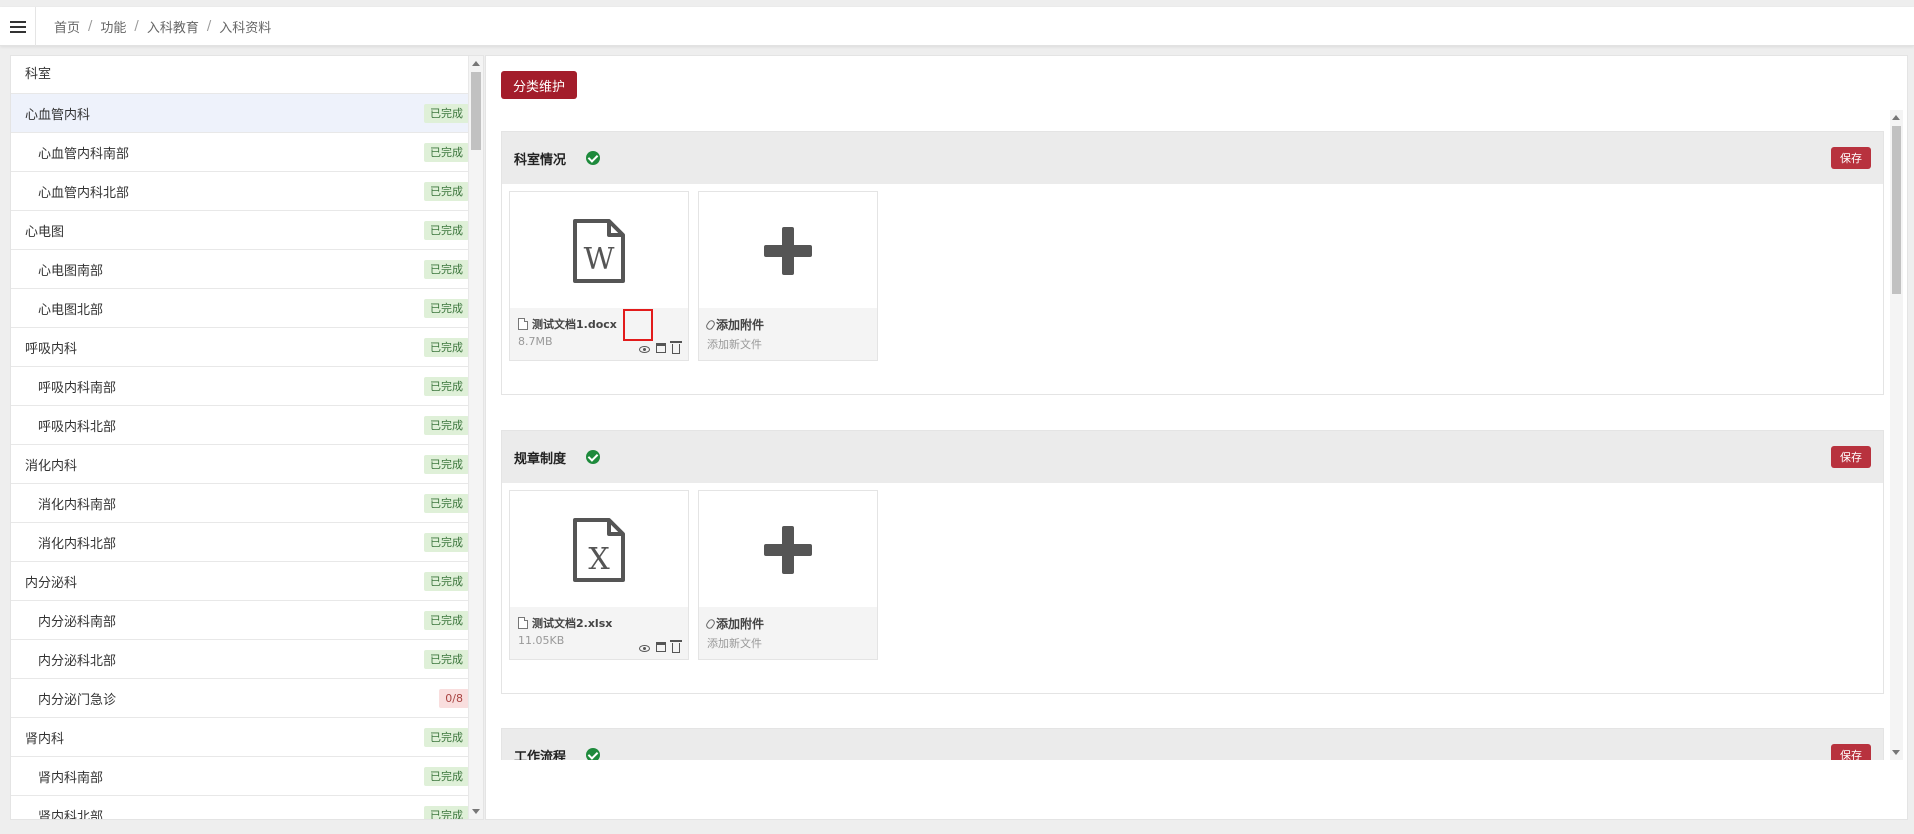  I want to click on breadcrumb-features: 功能, so click(113, 26).